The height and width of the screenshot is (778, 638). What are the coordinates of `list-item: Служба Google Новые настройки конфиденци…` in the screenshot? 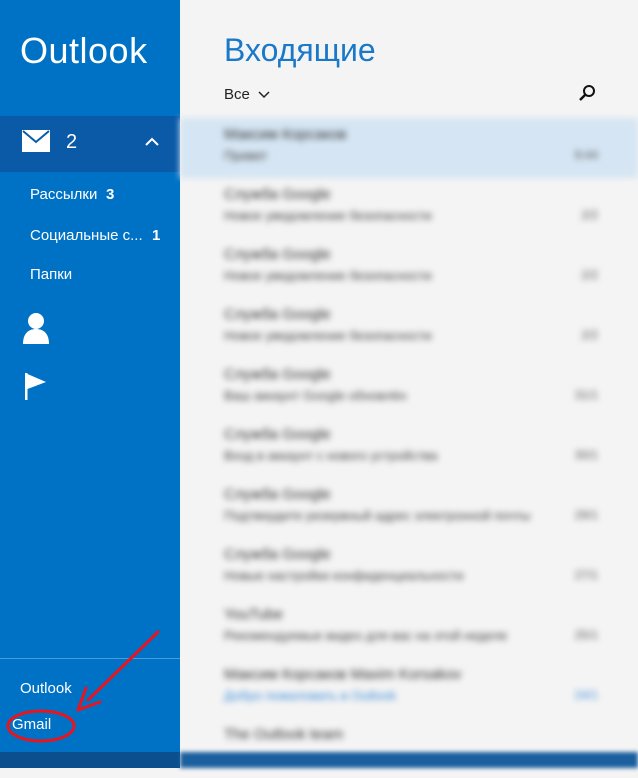 It's located at (409, 568).